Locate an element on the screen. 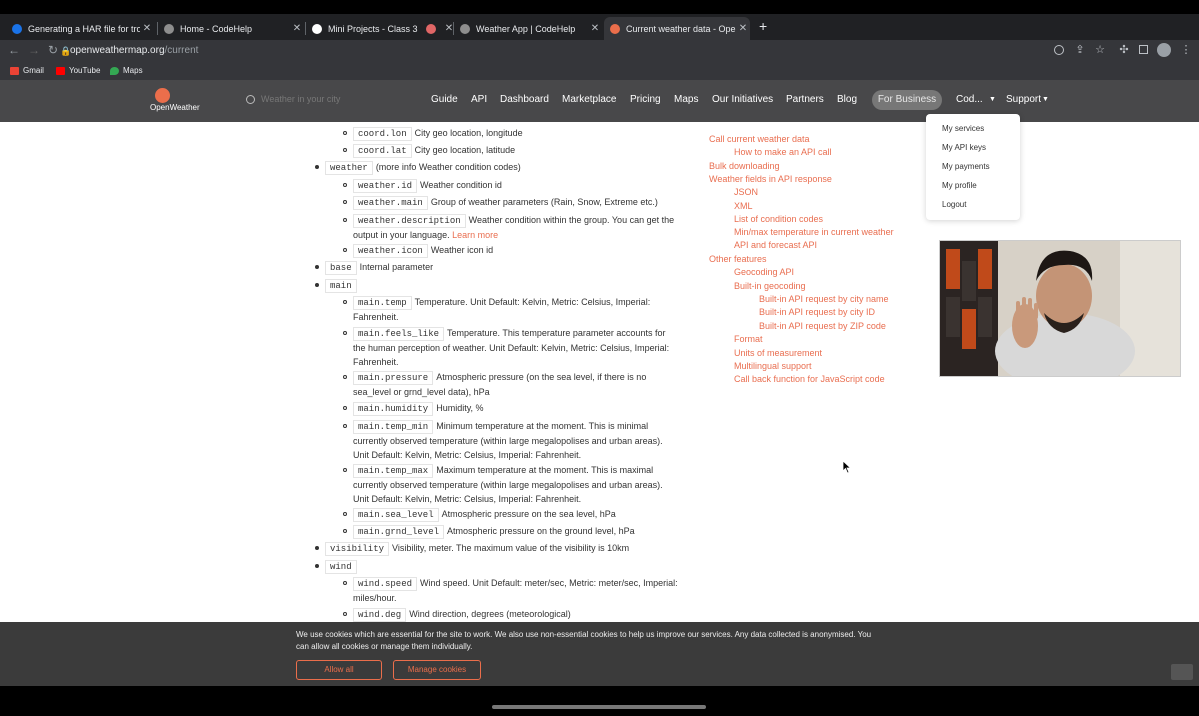  toc-link: JSON is located at coordinates (746, 192).